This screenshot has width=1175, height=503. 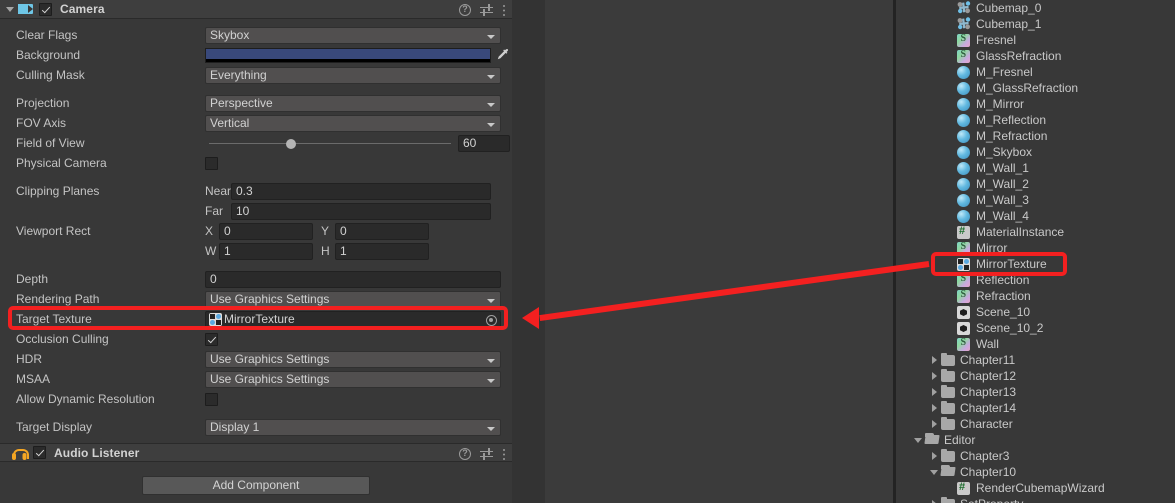 What do you see at coordinates (1035, 8) in the screenshot?
I see `project-item-cubemap_0: Cubemap_0` at bounding box center [1035, 8].